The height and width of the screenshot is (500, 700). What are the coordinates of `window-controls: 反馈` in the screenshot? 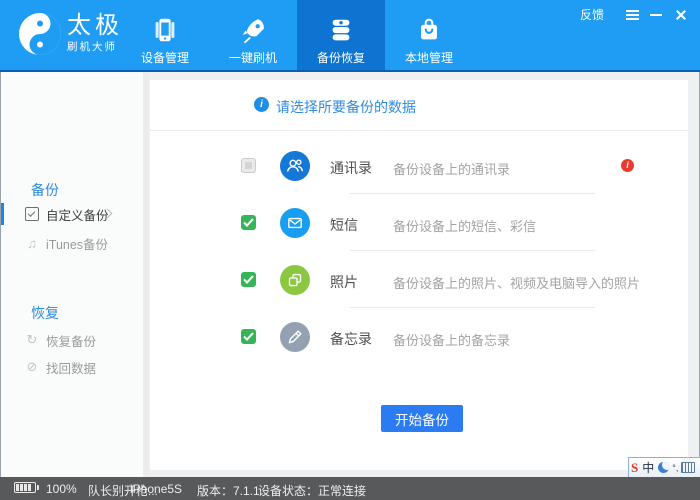 It's located at (636, 14).